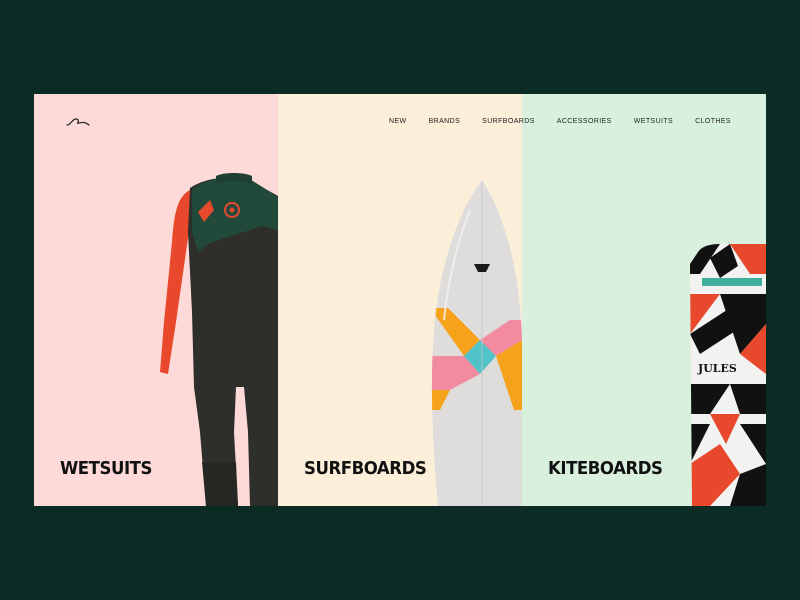  I want to click on surfboard-image, so click(476, 343).